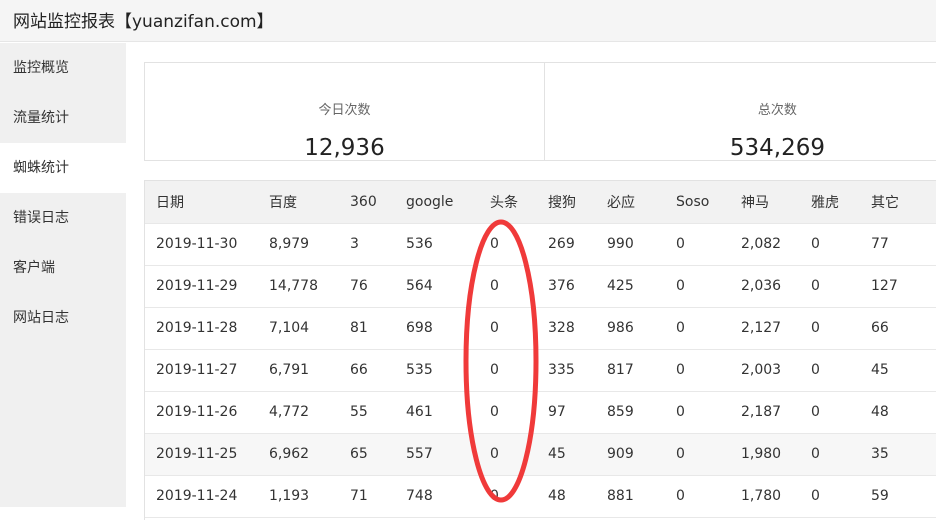 This screenshot has height=520, width=936. I want to click on table-cell: 990, so click(641, 244).